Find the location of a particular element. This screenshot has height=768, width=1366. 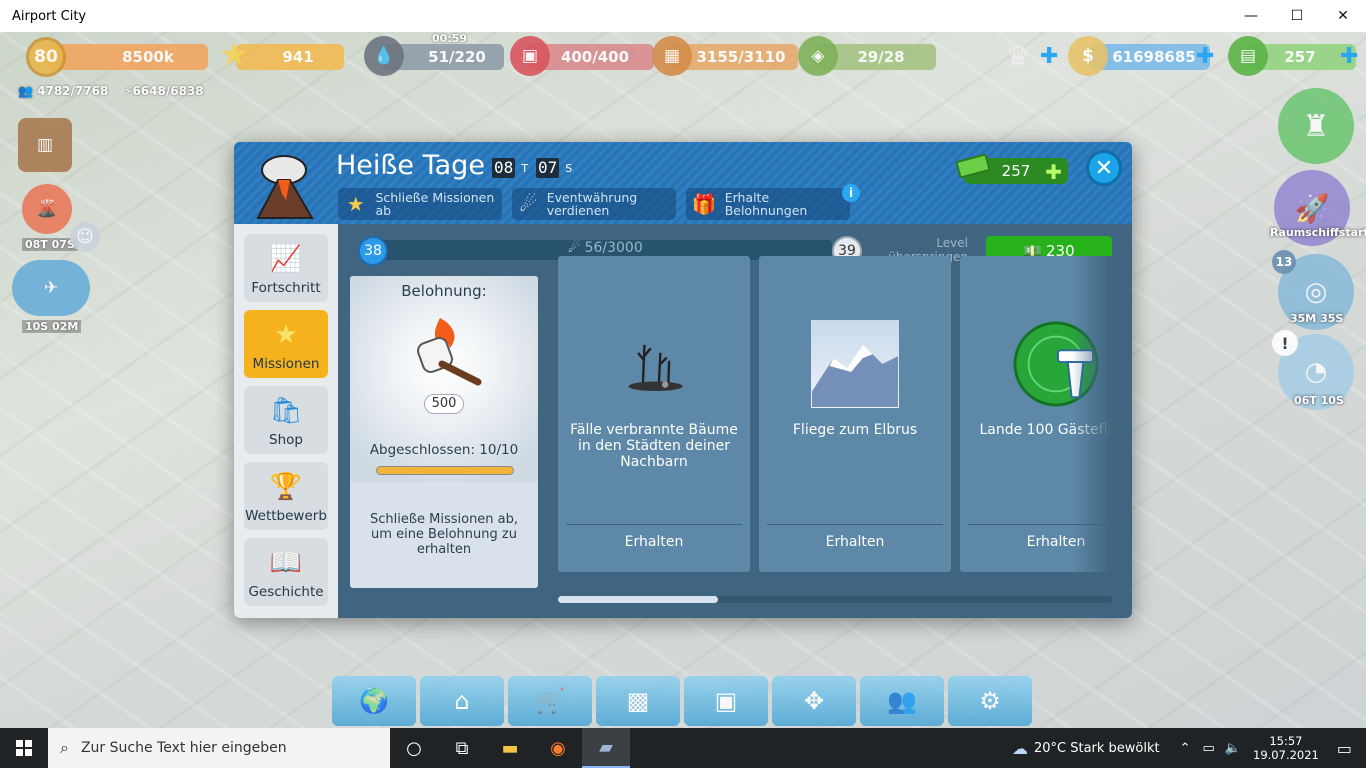

close-dialog-button: ✕ is located at coordinates (1104, 168).